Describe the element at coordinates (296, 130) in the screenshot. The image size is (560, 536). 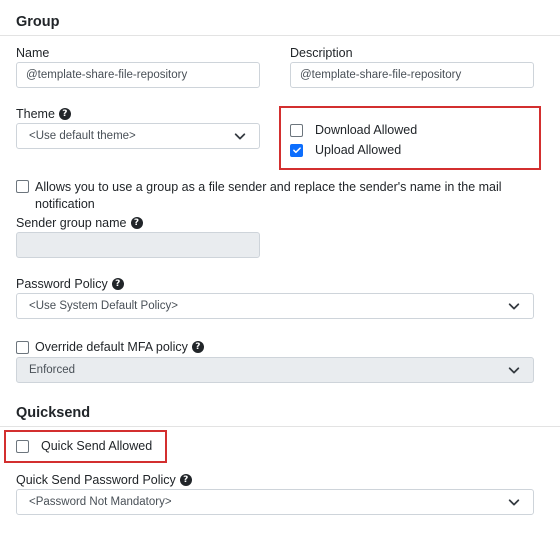
I see `download-allowed-checkbox` at that location.